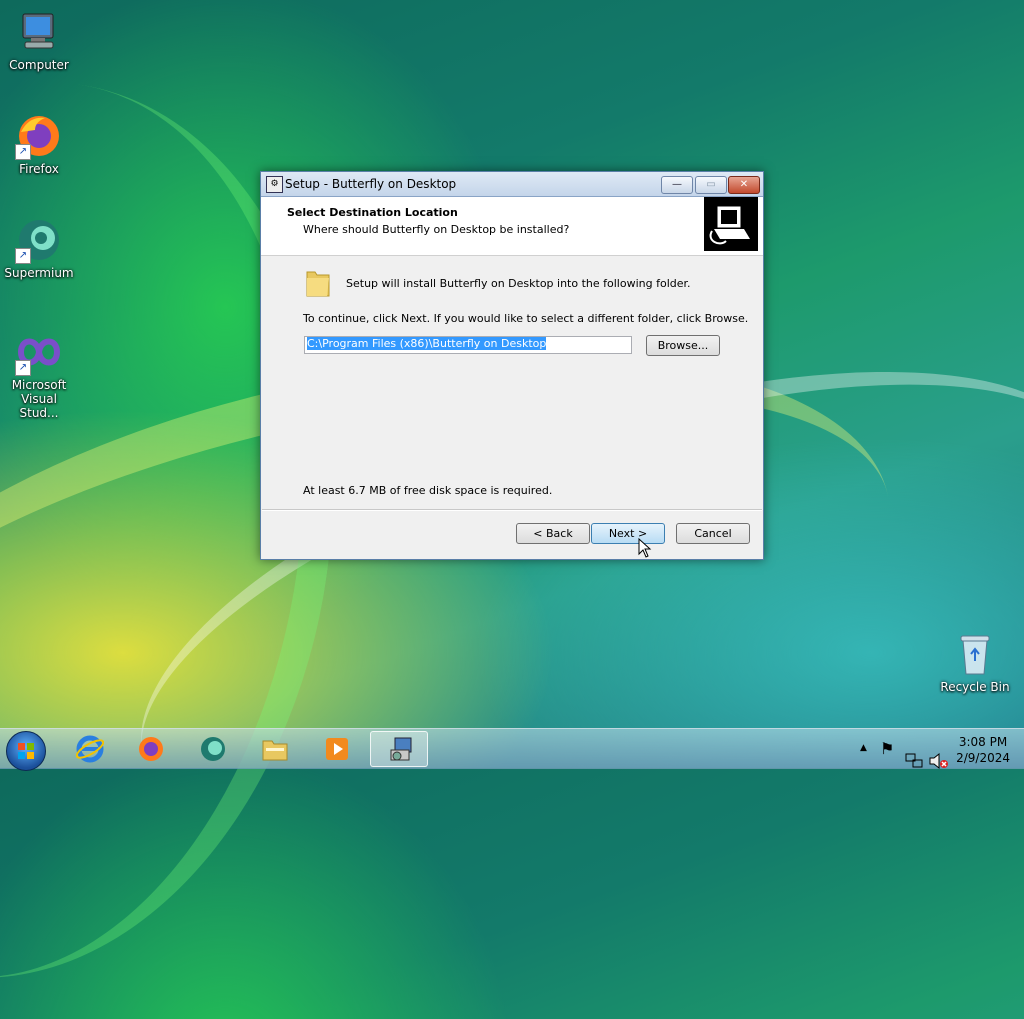  Describe the element at coordinates (39, 352) in the screenshot. I see `visual-studio-icon: ↗` at that location.